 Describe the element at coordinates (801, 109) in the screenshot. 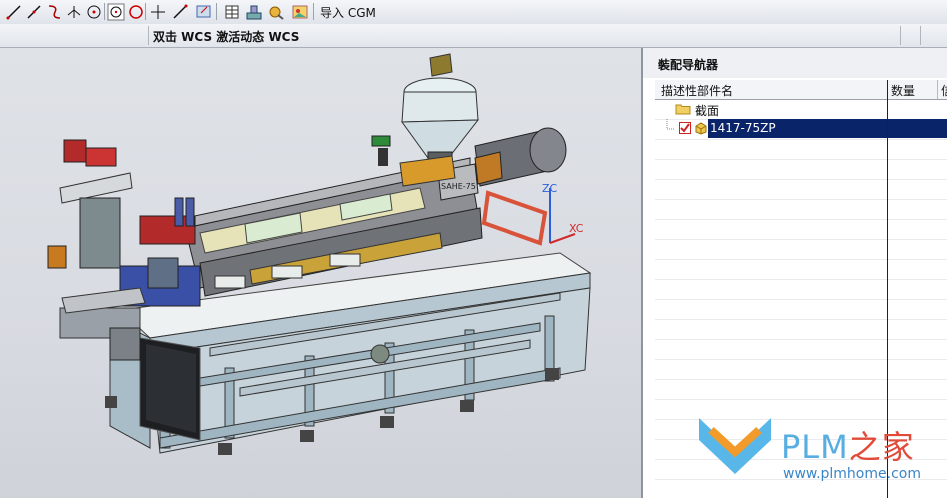

I see `tree-row-section: 截面` at that location.